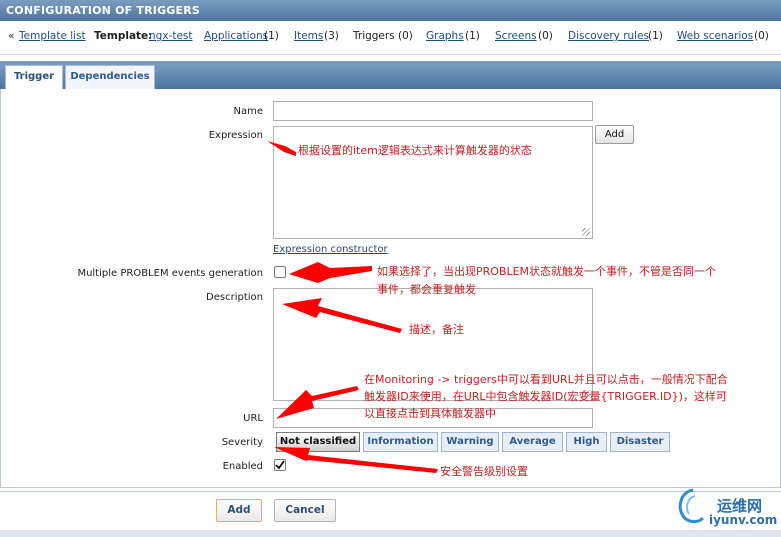 Image resolution: width=781 pixels, height=537 pixels. I want to click on arrow-severity-icon, so click(356, 460).